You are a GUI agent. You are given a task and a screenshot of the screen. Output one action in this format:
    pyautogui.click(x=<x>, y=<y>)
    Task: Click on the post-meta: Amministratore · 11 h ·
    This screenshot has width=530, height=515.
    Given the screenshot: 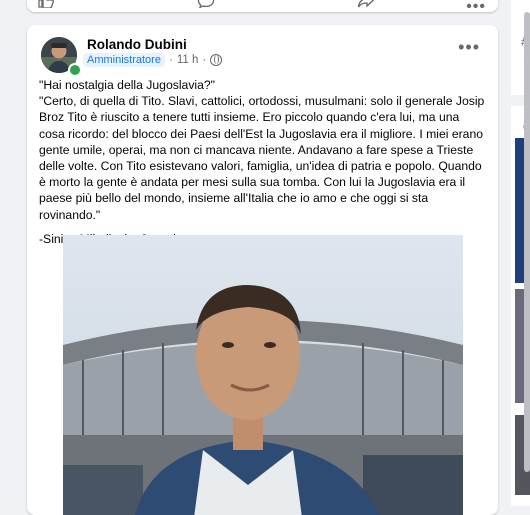 What is the action you would take?
    pyautogui.click(x=153, y=60)
    